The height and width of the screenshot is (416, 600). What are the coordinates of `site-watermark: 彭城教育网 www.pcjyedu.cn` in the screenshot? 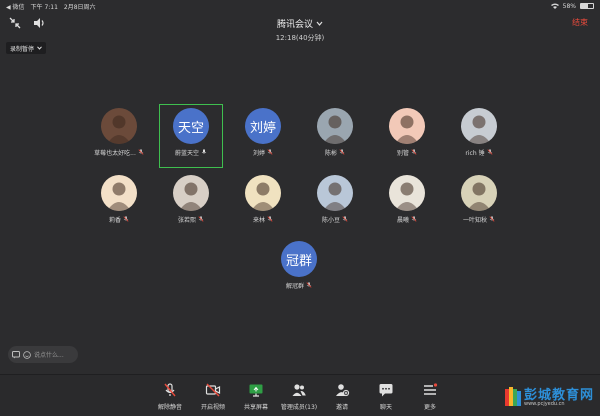 It's located at (549, 397).